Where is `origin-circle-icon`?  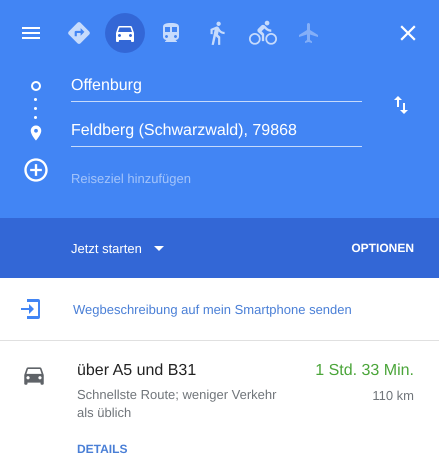
origin-circle-icon is located at coordinates (36, 86).